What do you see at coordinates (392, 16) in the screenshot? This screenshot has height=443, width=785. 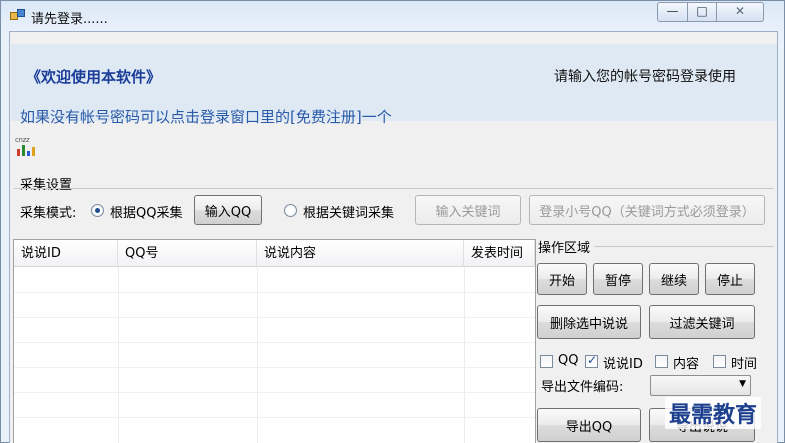 I see `title-bar: 请先登录...... — □ ✕` at bounding box center [392, 16].